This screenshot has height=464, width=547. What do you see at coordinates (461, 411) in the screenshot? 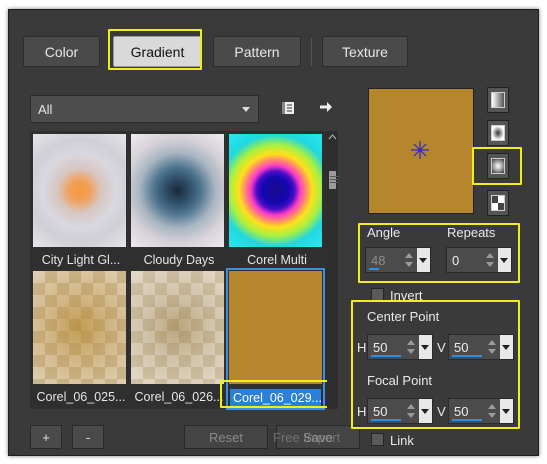
I see `focal-v-value: 50` at bounding box center [461, 411].